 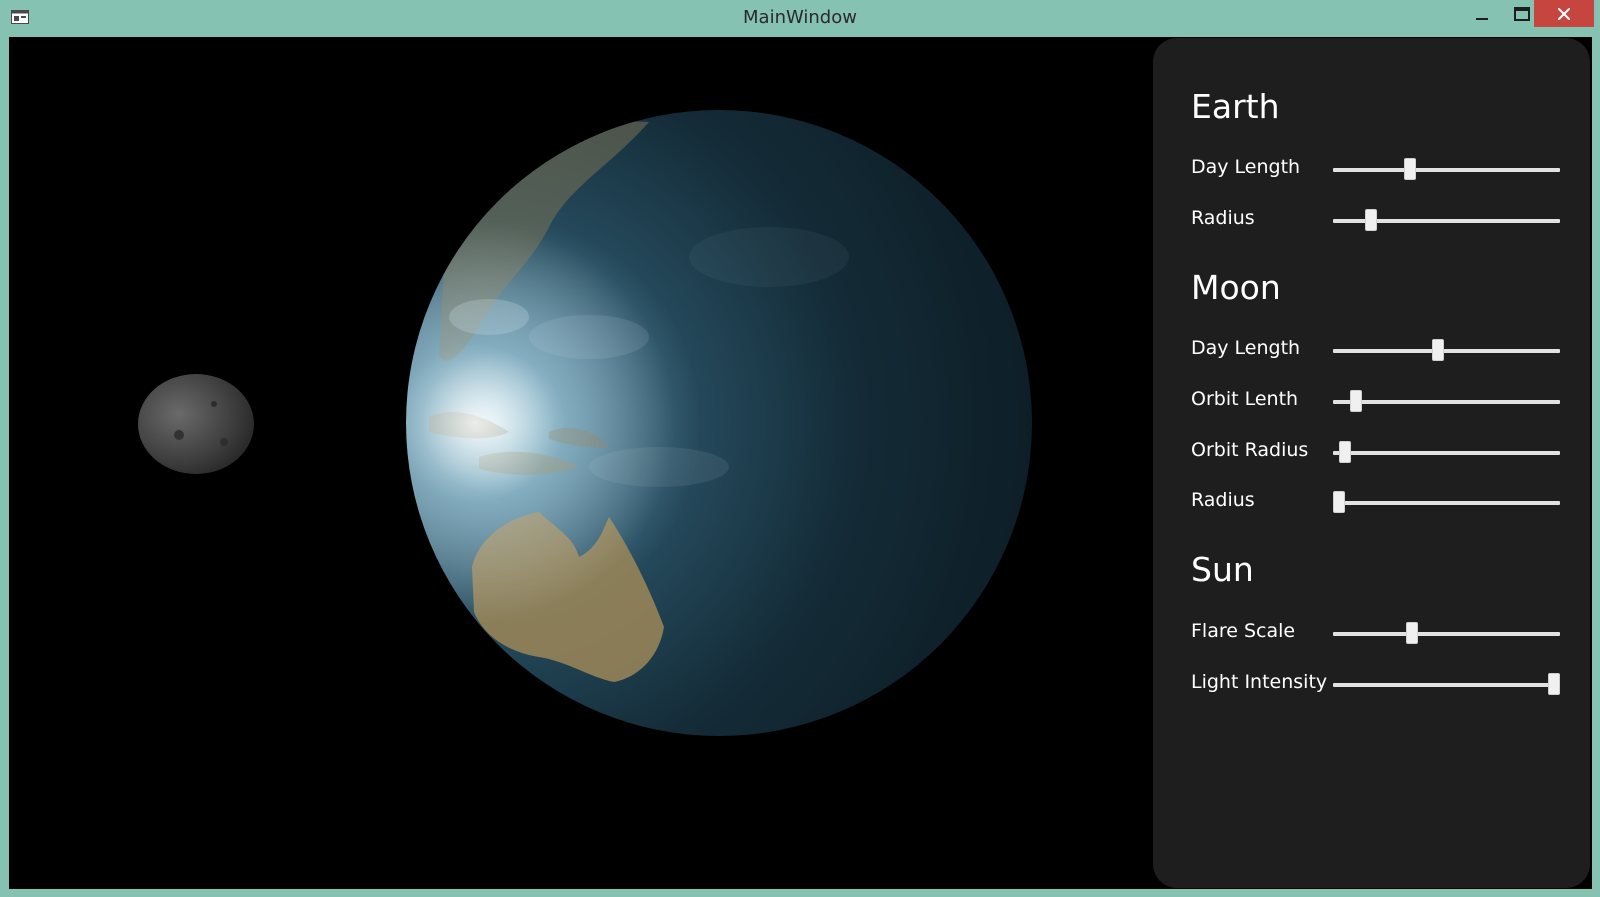 What do you see at coordinates (1482, 18) in the screenshot?
I see `minimize-icon` at bounding box center [1482, 18].